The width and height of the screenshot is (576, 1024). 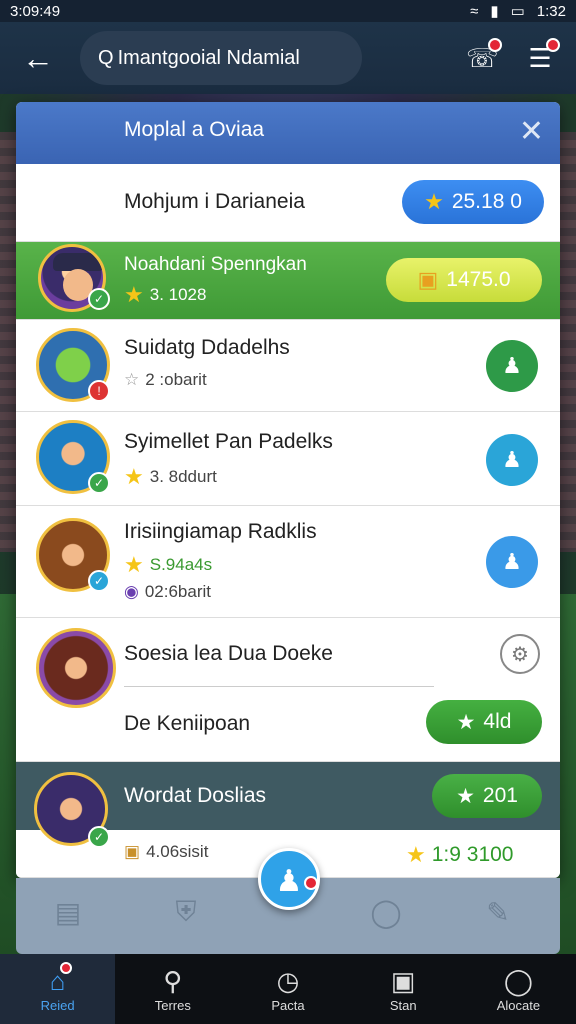 What do you see at coordinates (214, 201) in the screenshot?
I see `player-name: Mohjum i Darianeia` at bounding box center [214, 201].